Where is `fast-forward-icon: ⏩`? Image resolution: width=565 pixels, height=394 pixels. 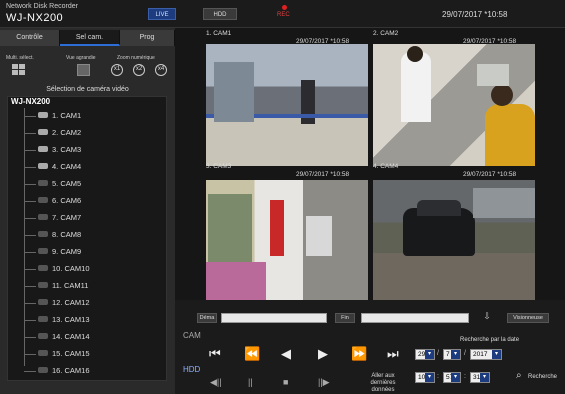
fast-forward-icon: ⏩ is located at coordinates (359, 354).